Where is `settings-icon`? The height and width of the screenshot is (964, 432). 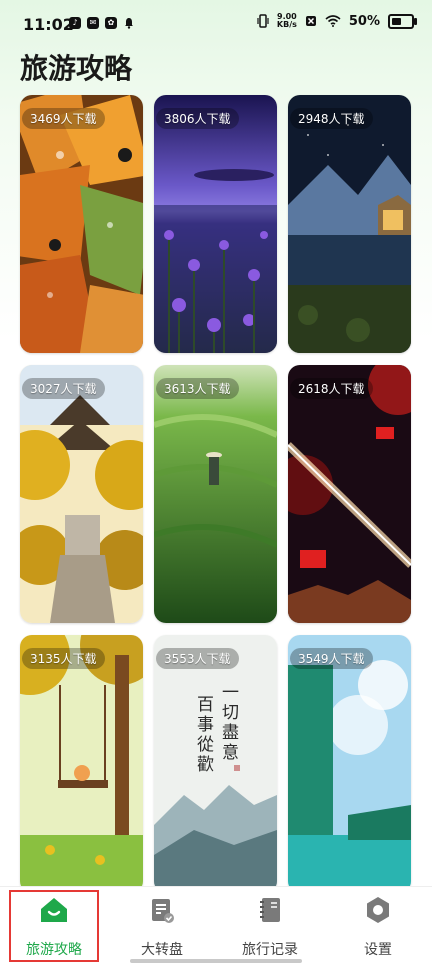
settings-icon is located at coordinates (378, 910).